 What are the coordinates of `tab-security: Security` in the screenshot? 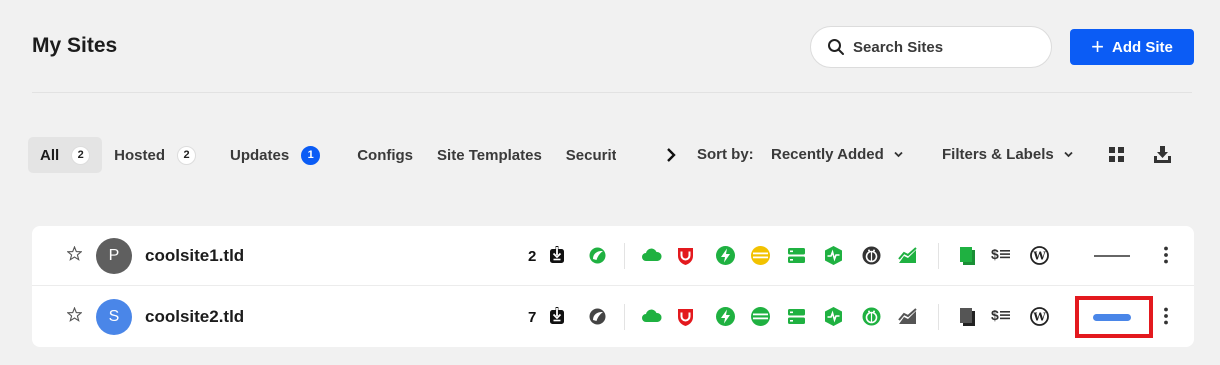 It's located at (585, 155).